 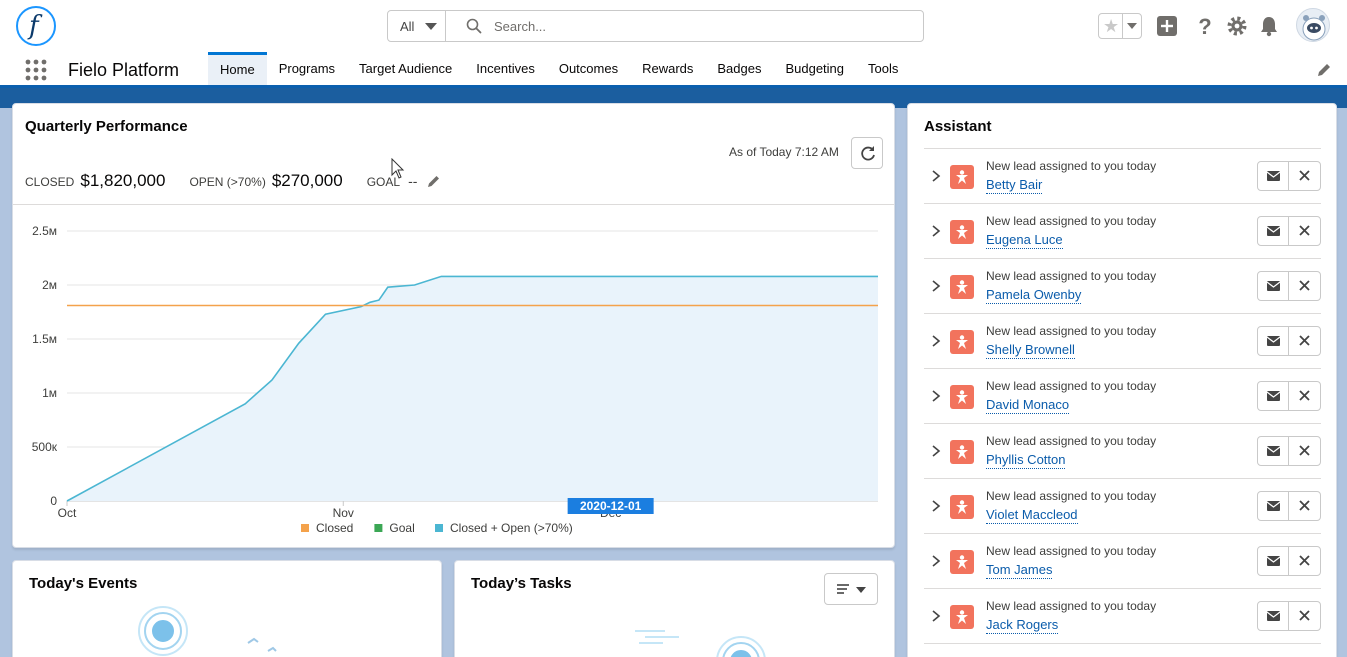 I want to click on x-tick-label: Nov, so click(x=343, y=513).